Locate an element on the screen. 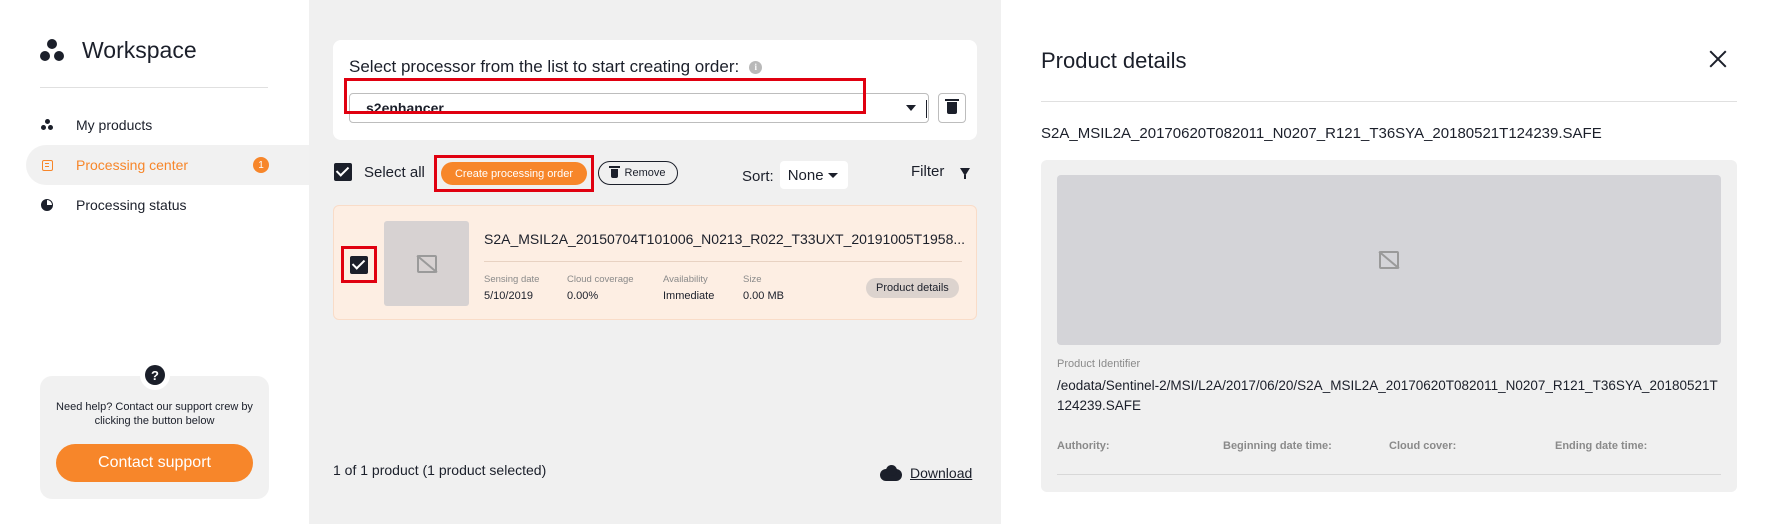 This screenshot has height=524, width=1776. close-icon is located at coordinates (1718, 59).